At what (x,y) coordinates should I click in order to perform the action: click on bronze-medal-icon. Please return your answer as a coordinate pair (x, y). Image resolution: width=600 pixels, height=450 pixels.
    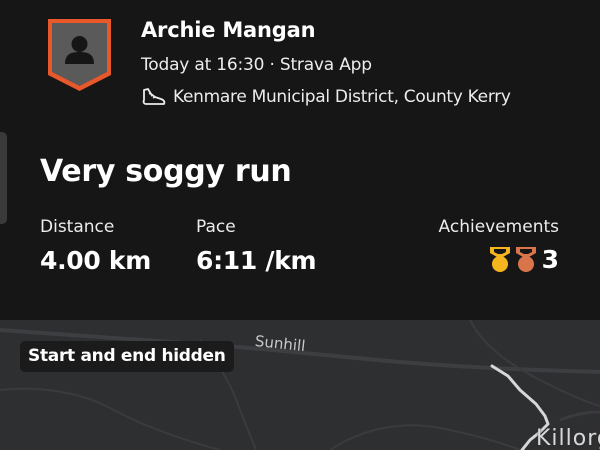
    Looking at the image, I should click on (525, 259).